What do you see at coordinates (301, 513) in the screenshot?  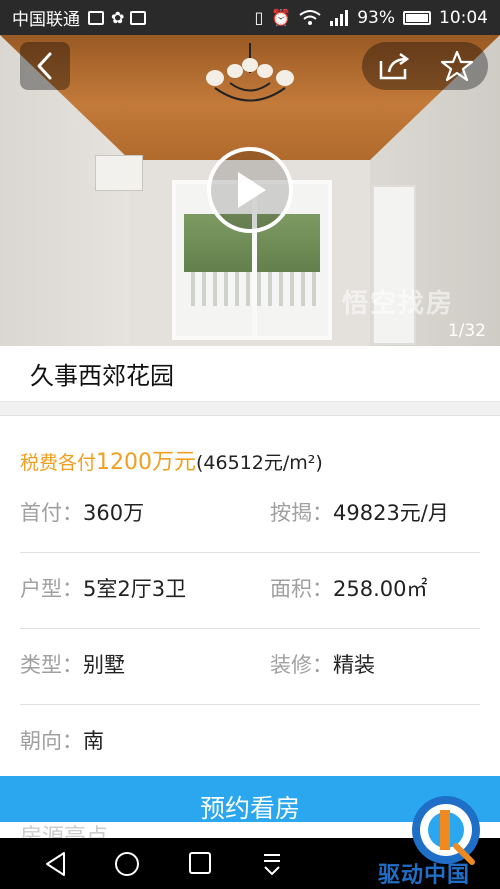 I see `detail-label: 按揭：` at bounding box center [301, 513].